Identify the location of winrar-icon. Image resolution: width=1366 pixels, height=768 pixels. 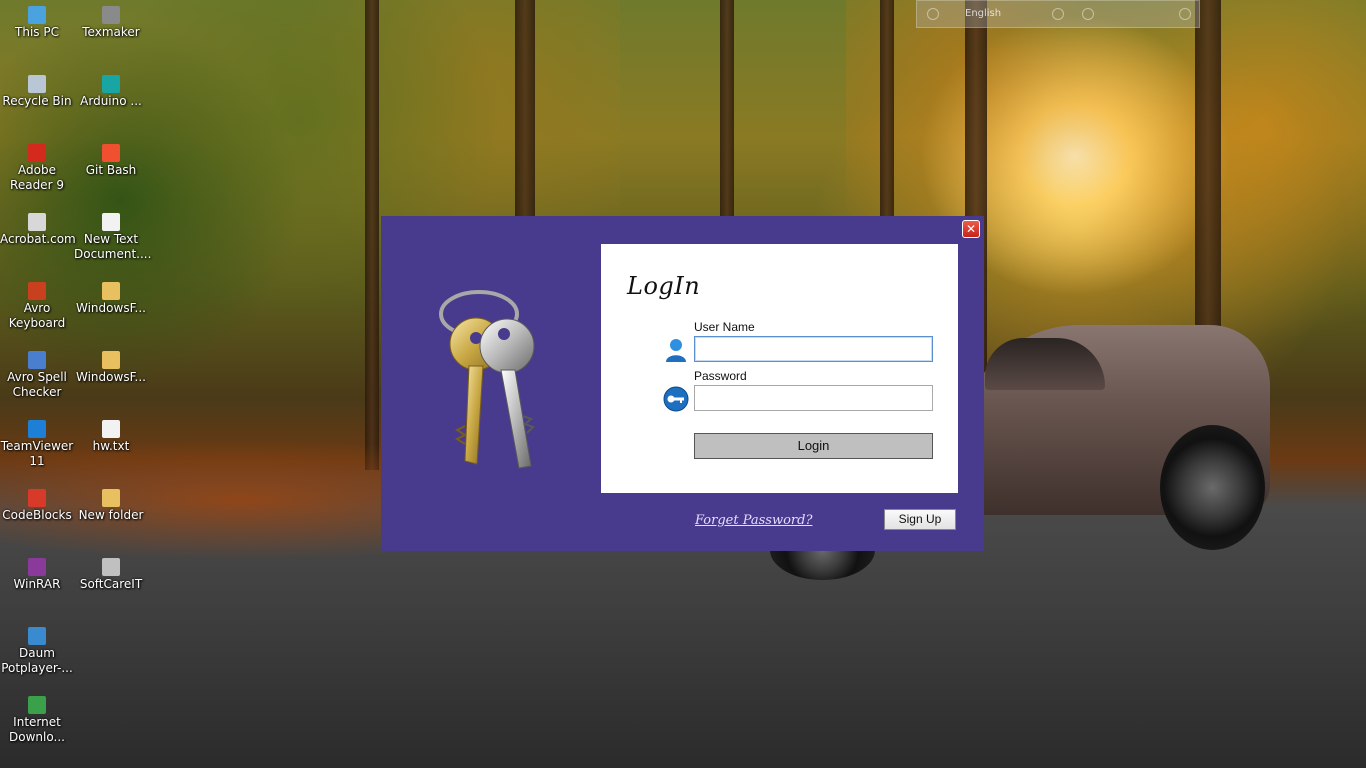
(37, 567).